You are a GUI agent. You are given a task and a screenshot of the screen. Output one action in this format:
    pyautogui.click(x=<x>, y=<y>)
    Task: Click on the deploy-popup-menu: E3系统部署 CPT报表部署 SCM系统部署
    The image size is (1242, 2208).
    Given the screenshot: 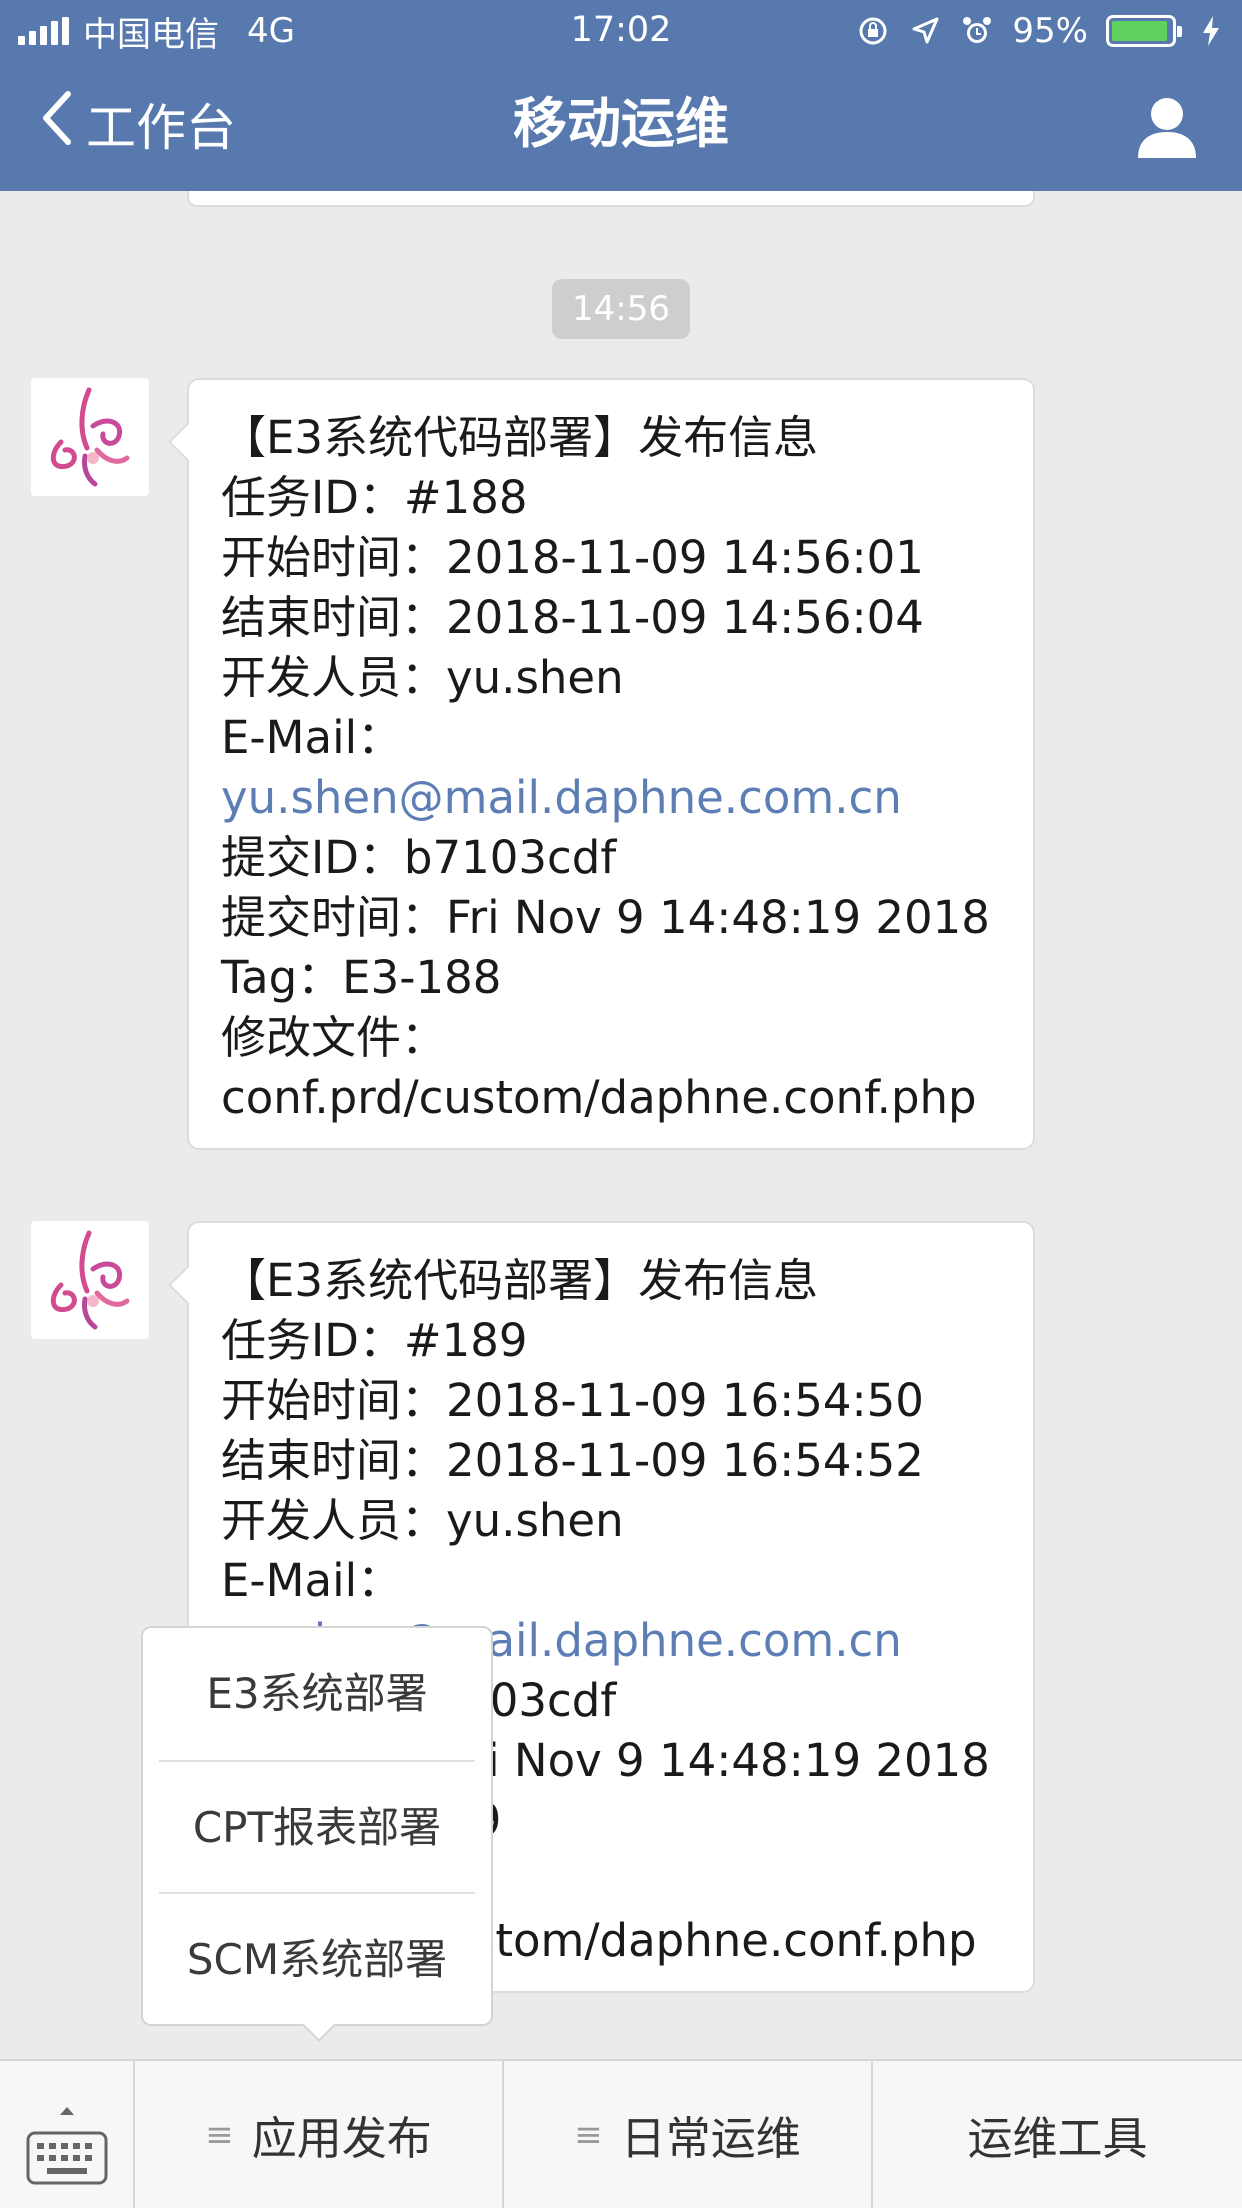 What is the action you would take?
    pyautogui.click(x=317, y=1826)
    